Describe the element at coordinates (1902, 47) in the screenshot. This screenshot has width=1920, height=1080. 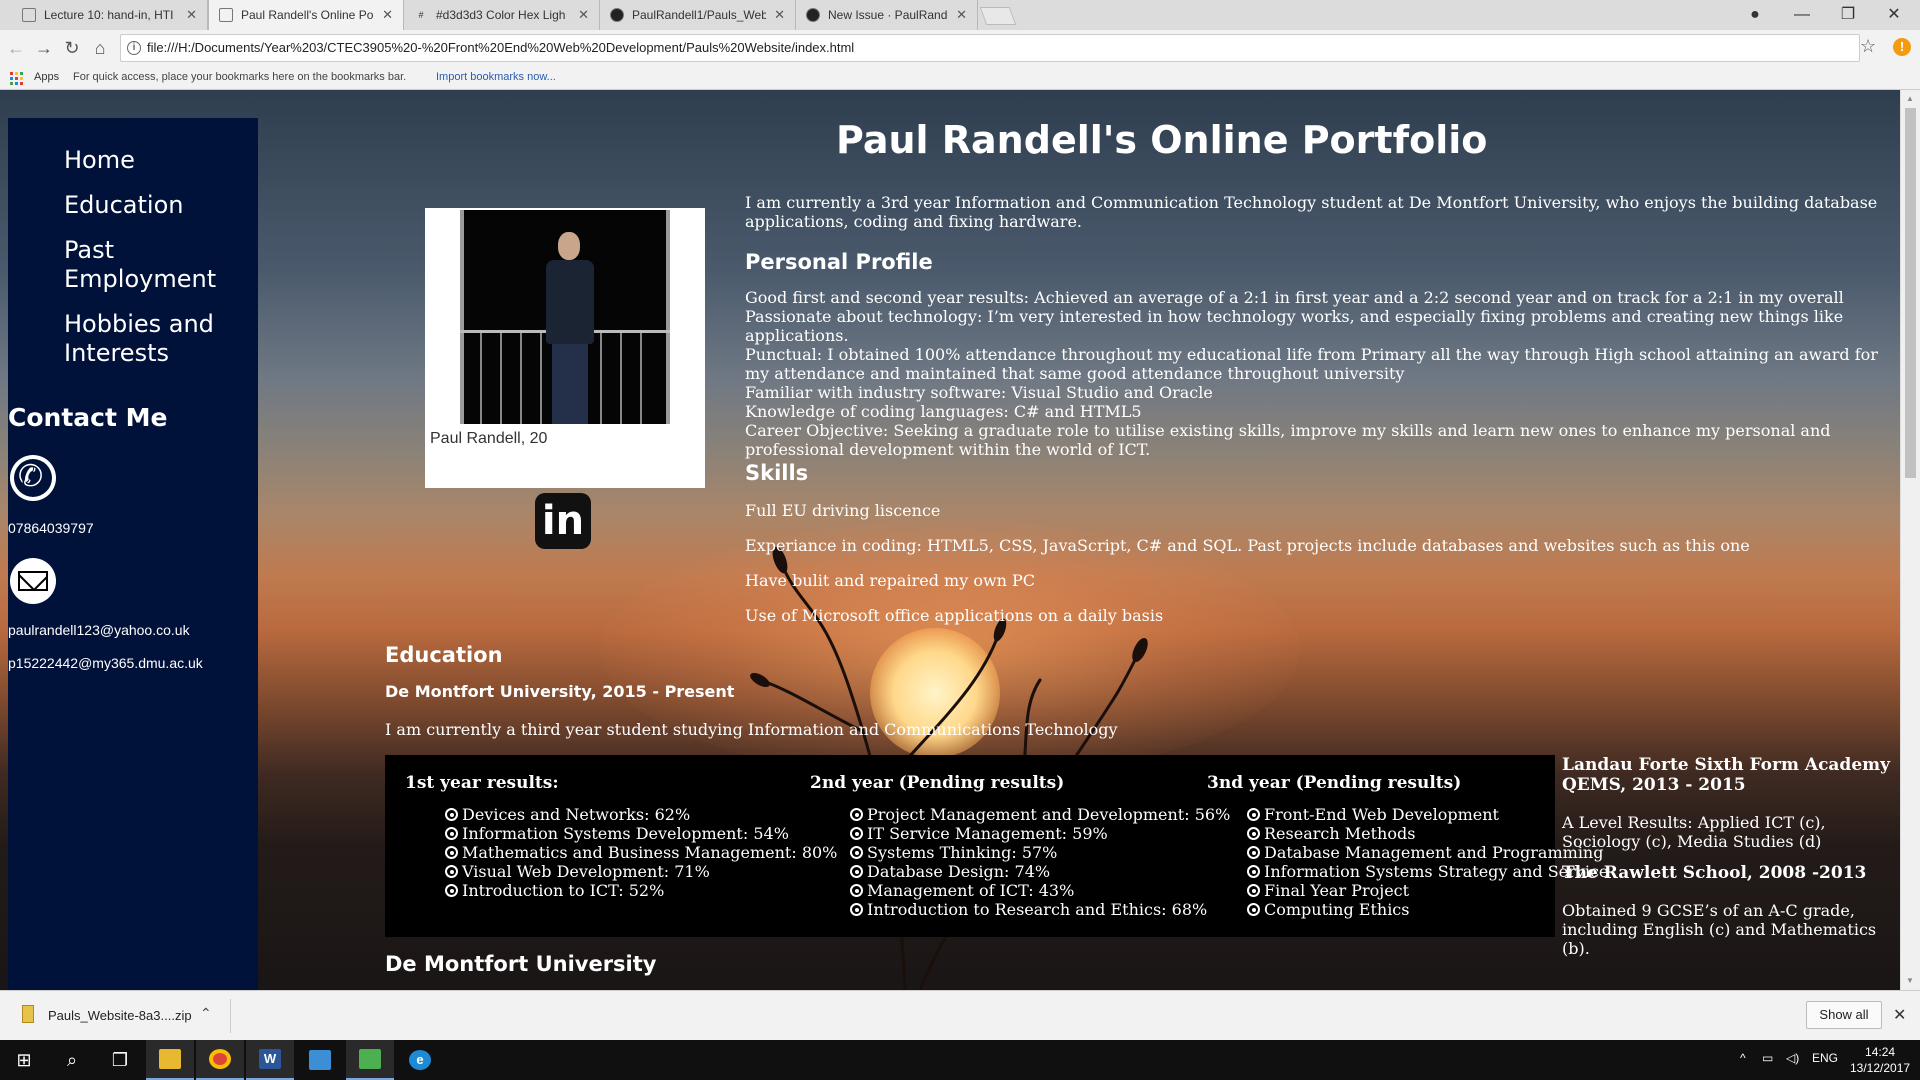
I see `alert-icon: !` at that location.